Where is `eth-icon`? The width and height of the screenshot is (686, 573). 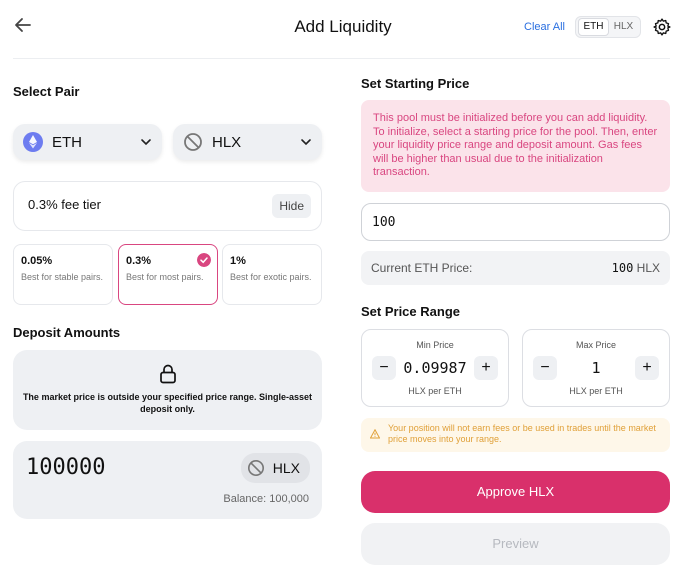 eth-icon is located at coordinates (33, 142).